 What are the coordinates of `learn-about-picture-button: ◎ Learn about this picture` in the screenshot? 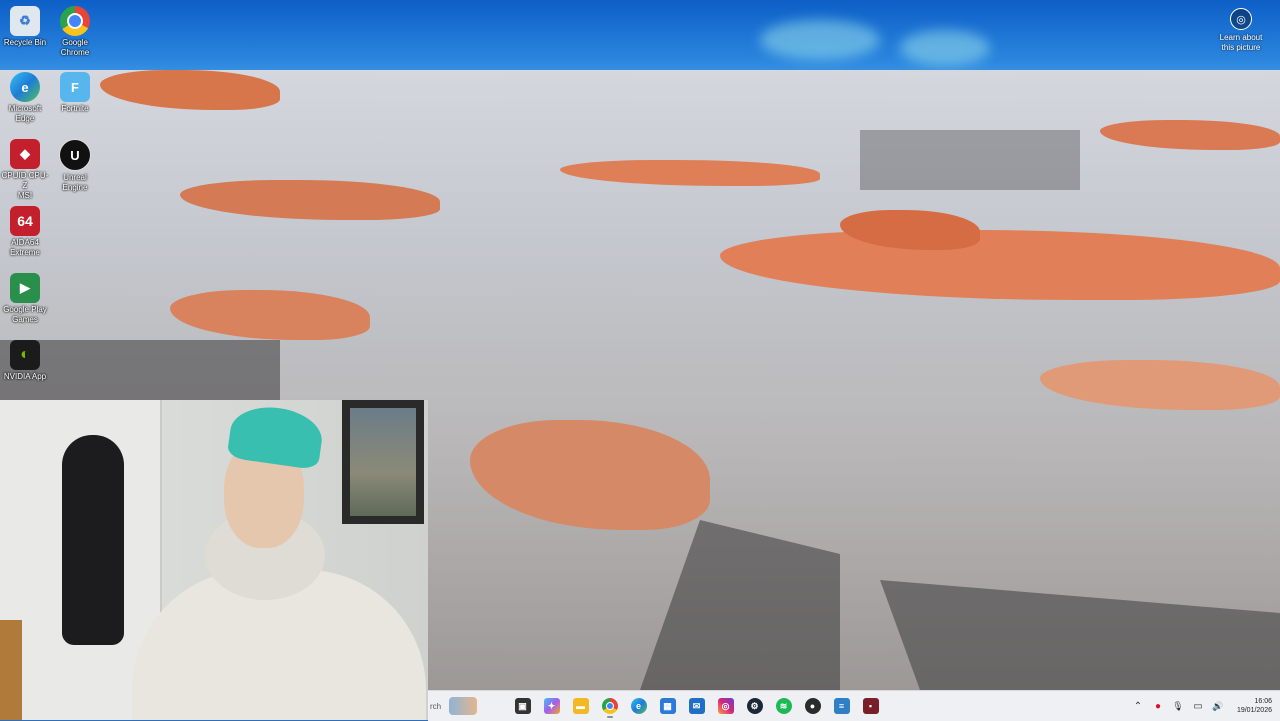 It's located at (1241, 30).